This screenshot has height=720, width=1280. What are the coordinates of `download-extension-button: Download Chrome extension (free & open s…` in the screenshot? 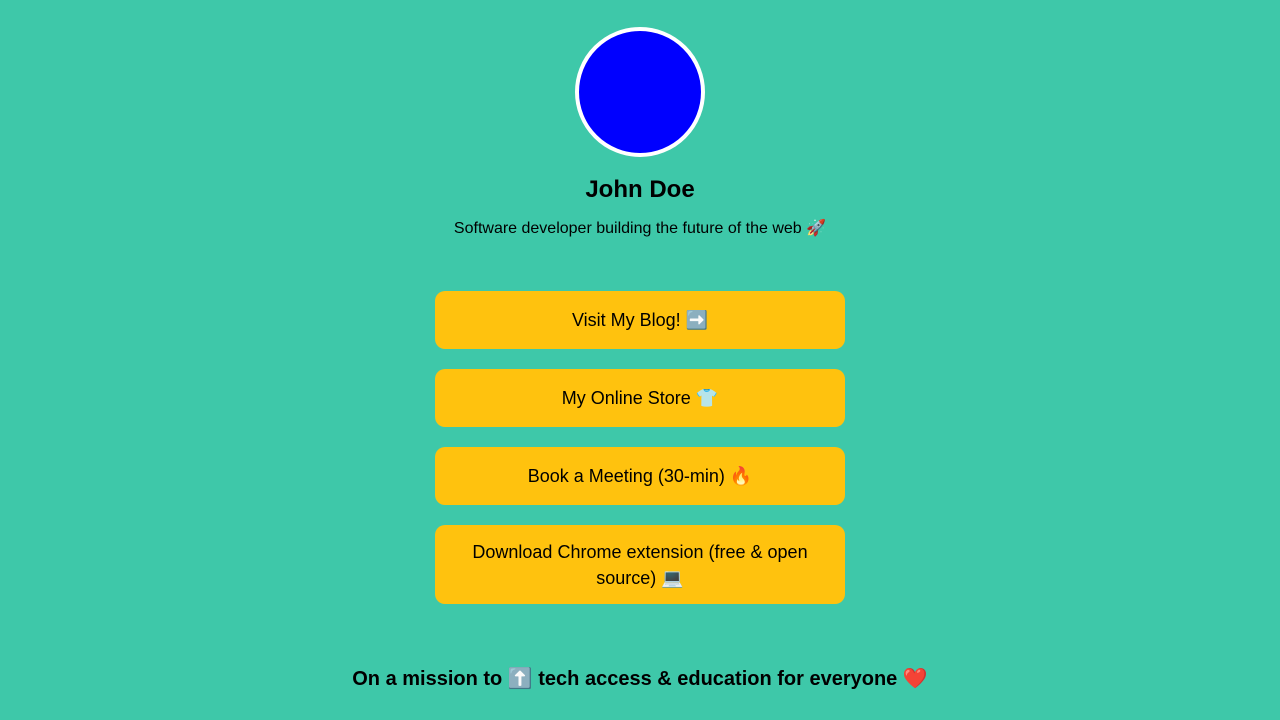 It's located at (640, 564).